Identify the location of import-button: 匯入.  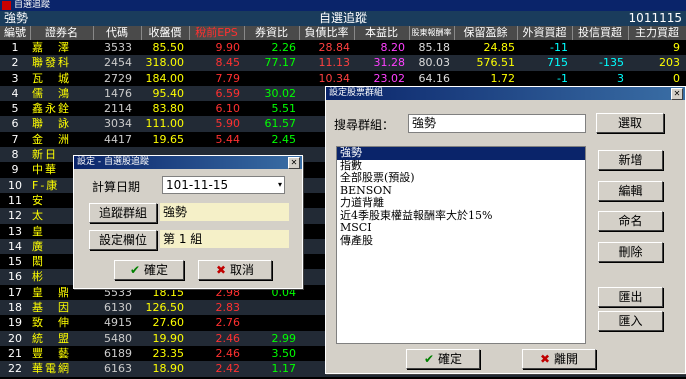
(630, 321).